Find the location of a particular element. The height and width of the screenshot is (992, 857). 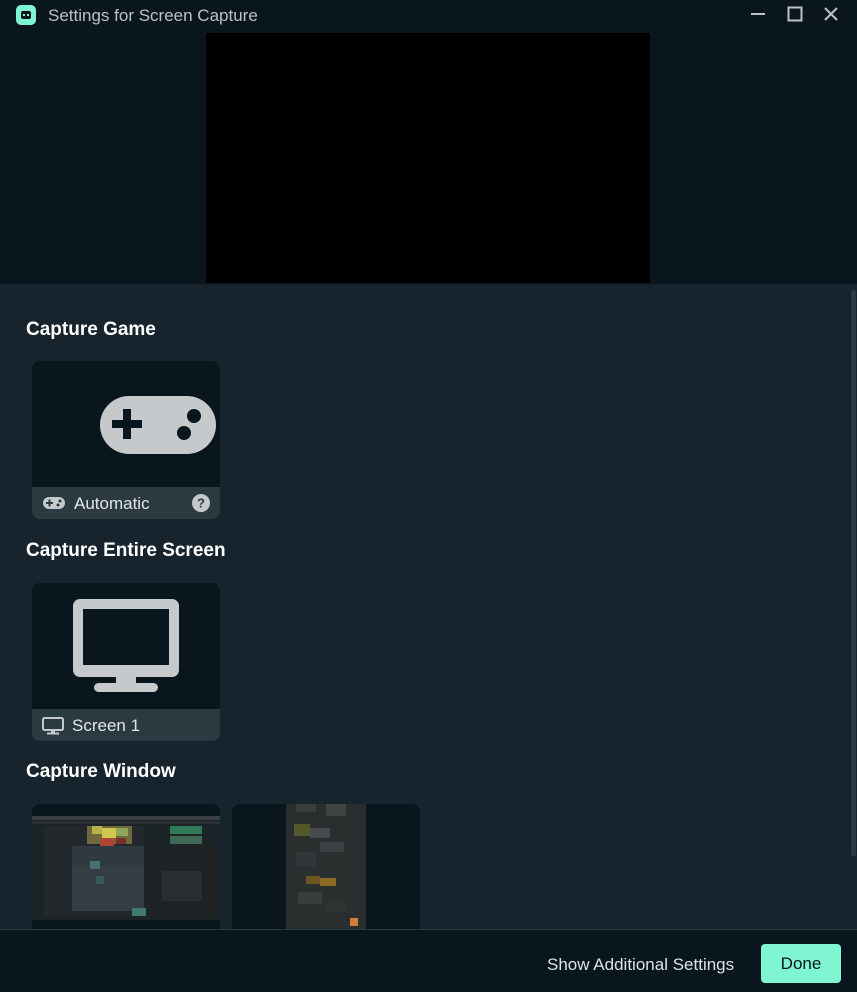

maximize-button is located at coordinates (795, 15).